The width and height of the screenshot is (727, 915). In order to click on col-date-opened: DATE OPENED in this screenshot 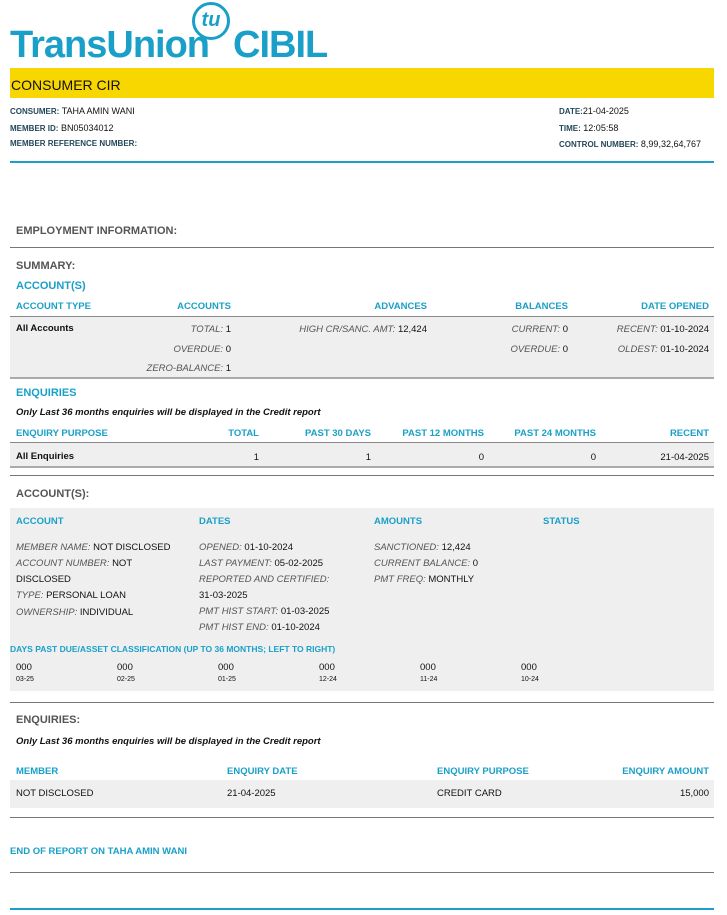, I will do `click(675, 306)`.